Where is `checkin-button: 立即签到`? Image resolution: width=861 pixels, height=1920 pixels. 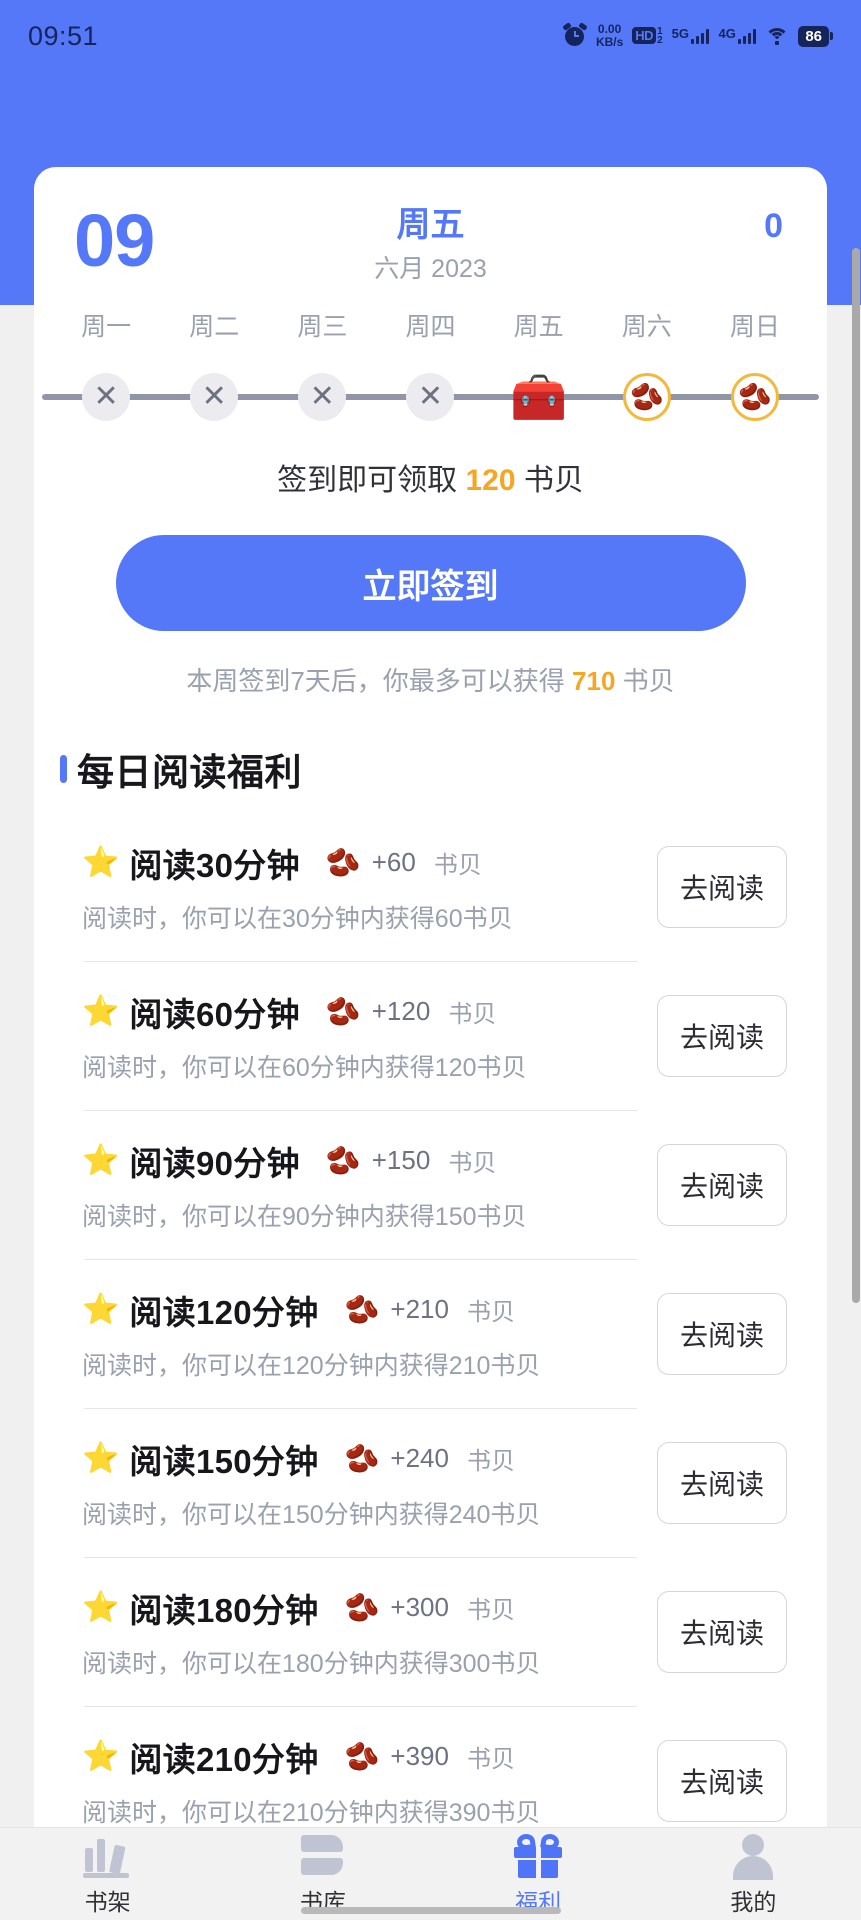
checkin-button: 立即签到 is located at coordinates (430, 583).